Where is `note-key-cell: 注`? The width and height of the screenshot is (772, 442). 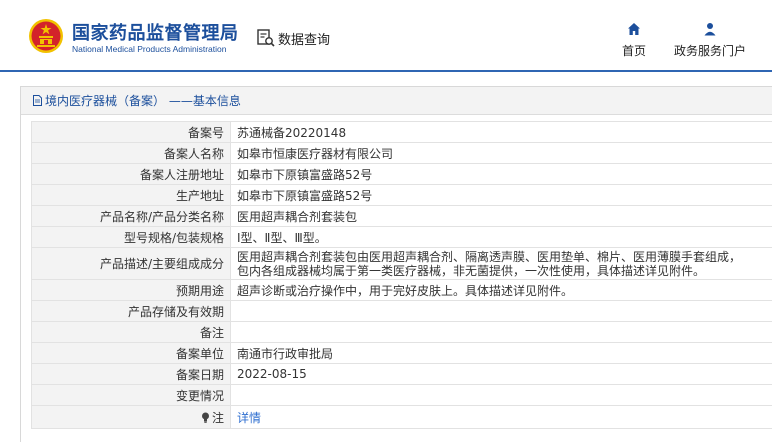 note-key-cell: 注 is located at coordinates (131, 417).